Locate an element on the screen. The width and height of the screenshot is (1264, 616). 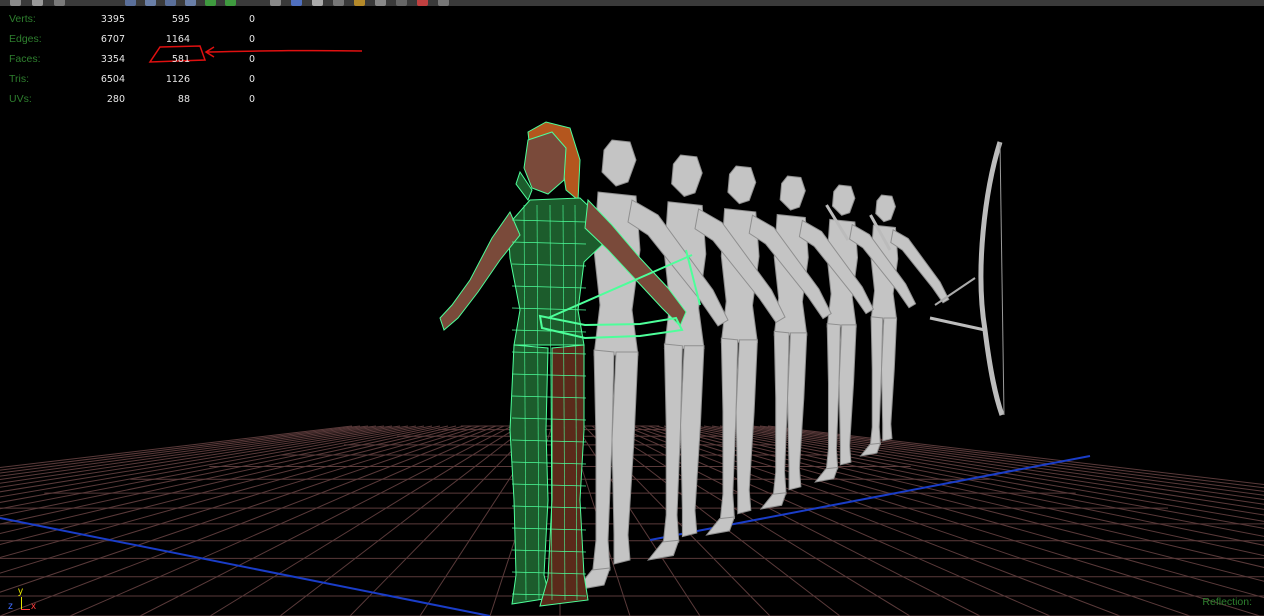
hud-value-selected: 88 is located at coordinates (183, 99).